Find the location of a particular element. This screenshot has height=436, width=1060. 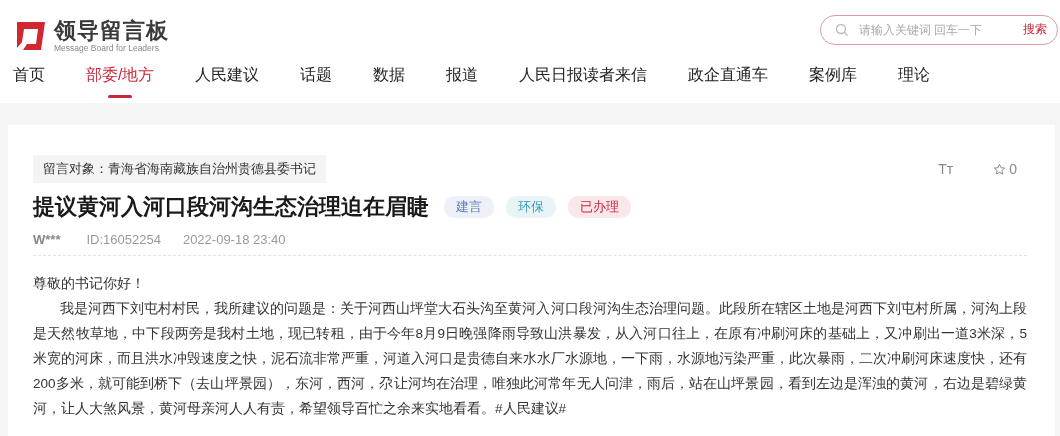

site-title: 领导留言板 is located at coordinates (111, 30).